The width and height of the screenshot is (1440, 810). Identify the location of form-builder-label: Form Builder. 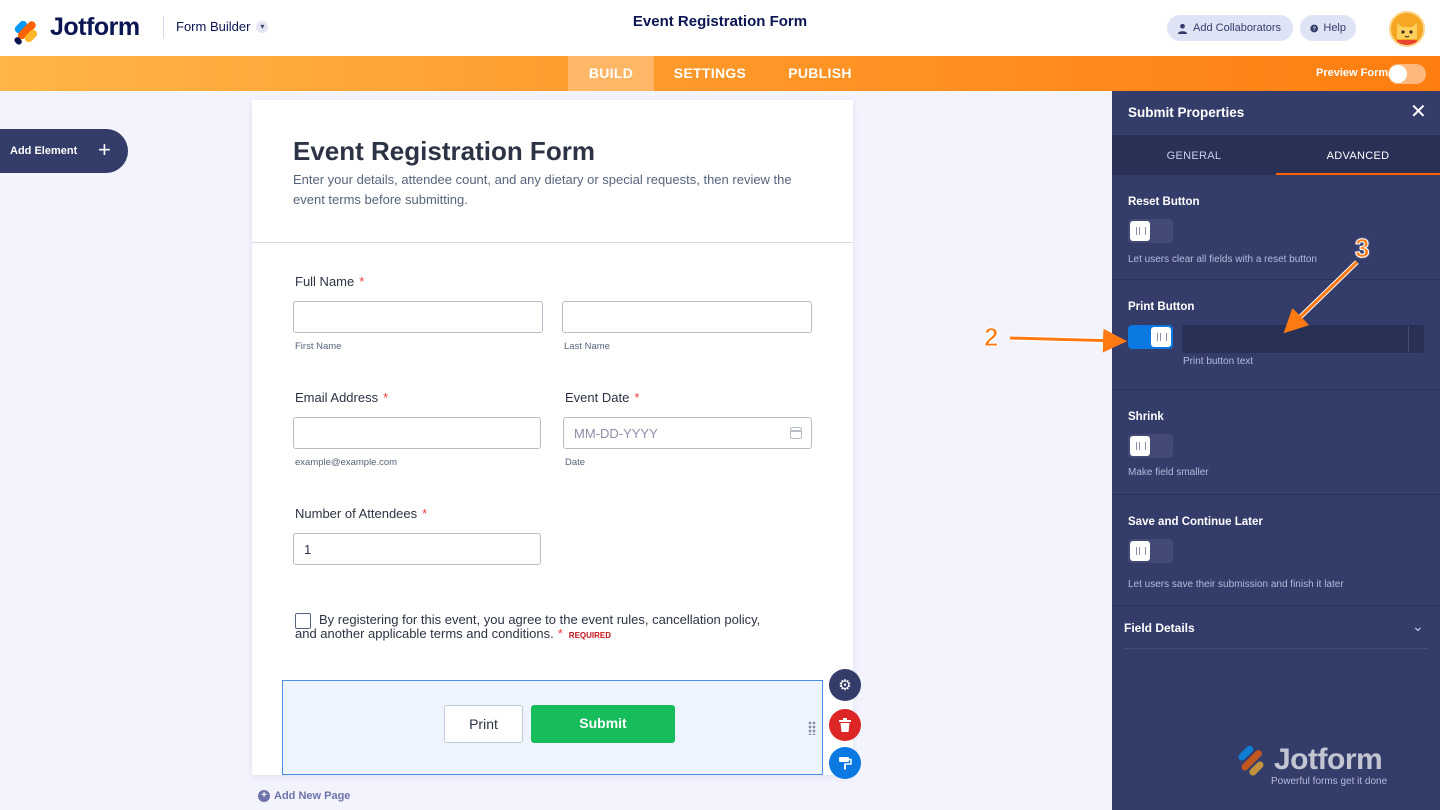
(213, 26).